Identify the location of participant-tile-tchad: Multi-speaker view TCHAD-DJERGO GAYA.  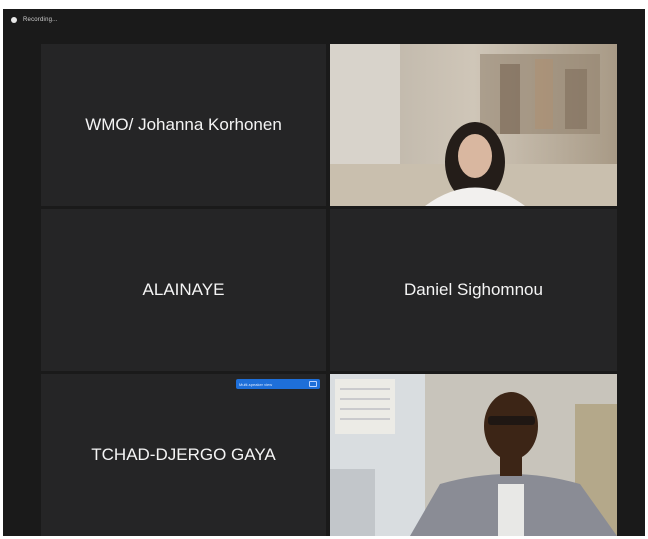
(183, 455).